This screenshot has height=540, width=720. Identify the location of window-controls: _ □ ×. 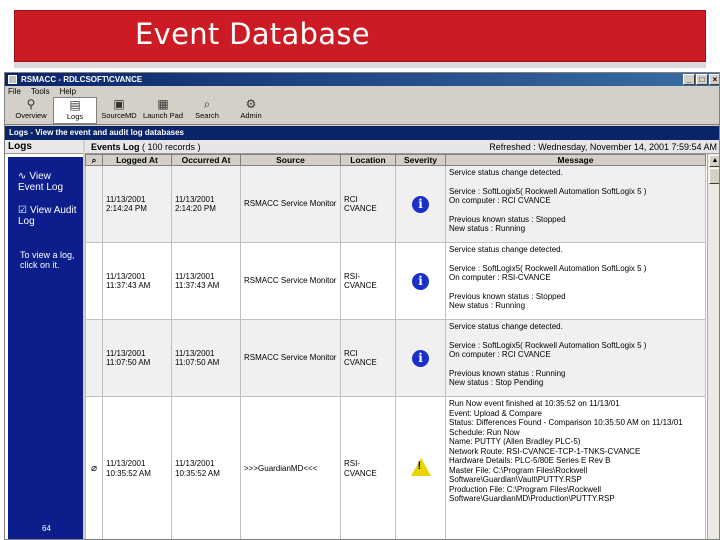
(701, 79).